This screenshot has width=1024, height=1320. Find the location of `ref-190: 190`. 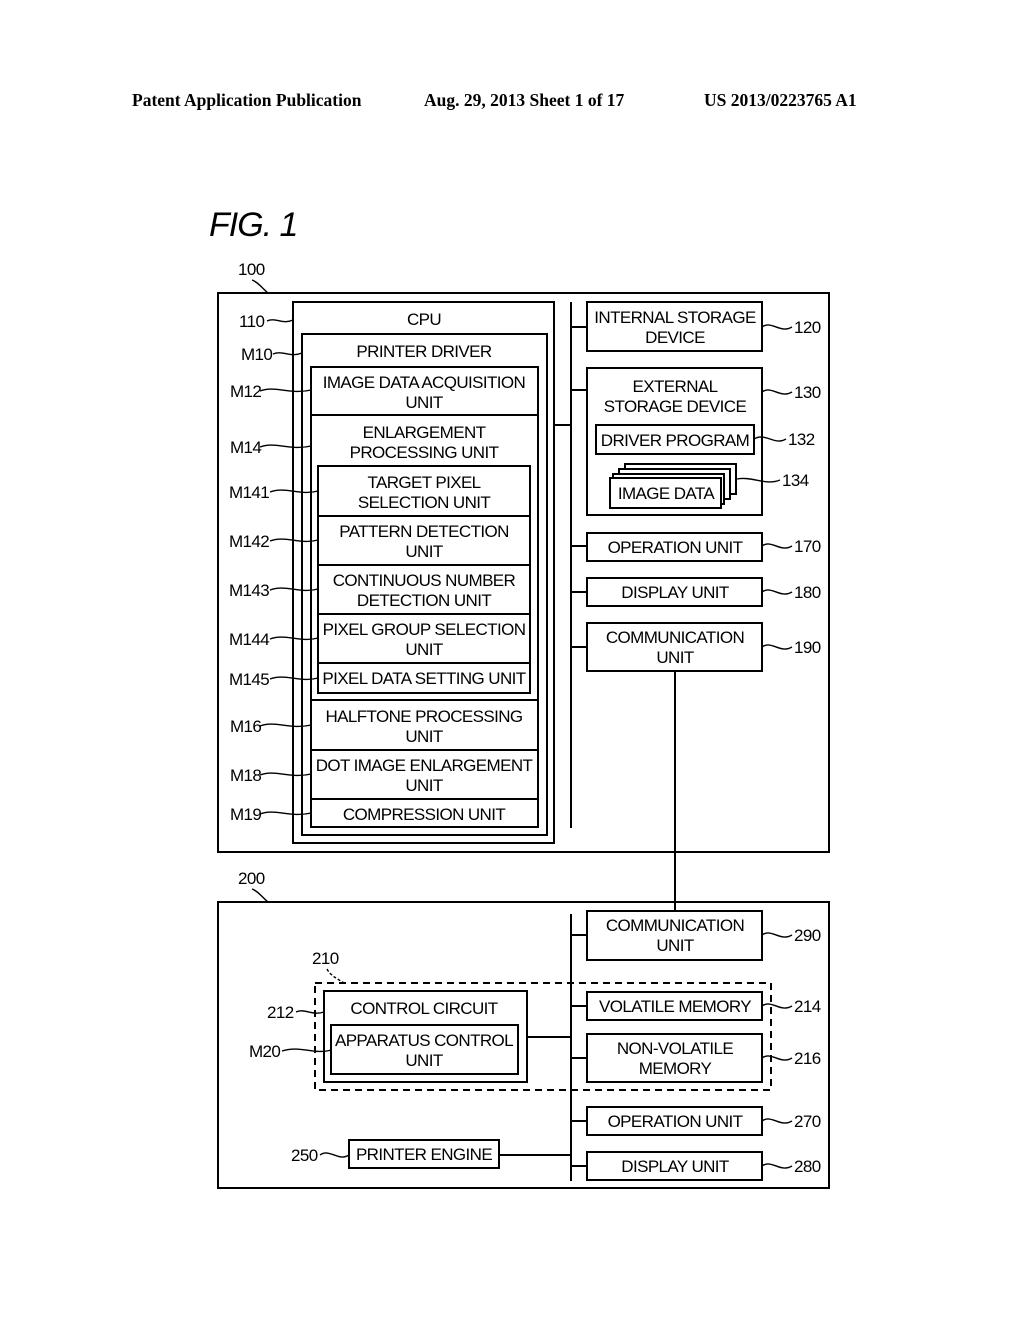

ref-190: 190 is located at coordinates (807, 647).